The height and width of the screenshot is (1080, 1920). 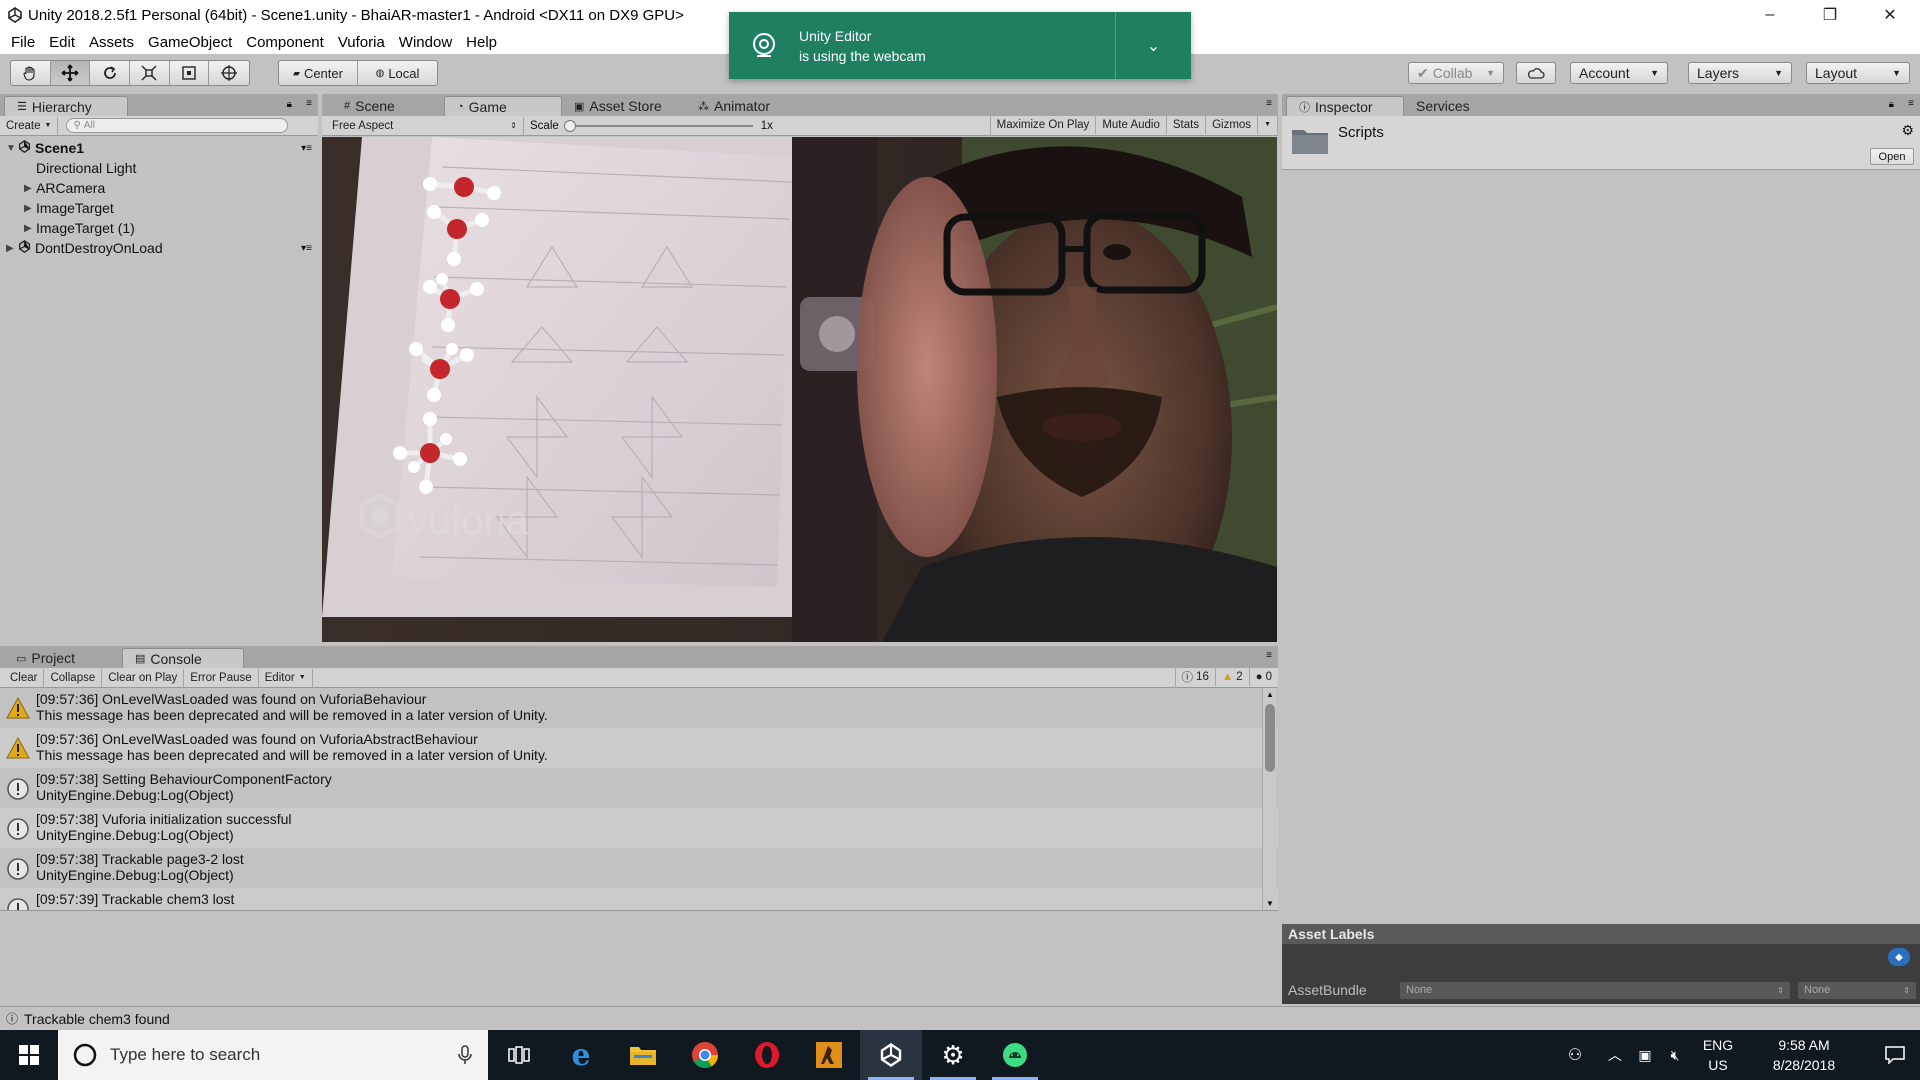 What do you see at coordinates (1196, 676) in the screenshot?
I see `info-filter-toggle: ⓘ 16` at bounding box center [1196, 676].